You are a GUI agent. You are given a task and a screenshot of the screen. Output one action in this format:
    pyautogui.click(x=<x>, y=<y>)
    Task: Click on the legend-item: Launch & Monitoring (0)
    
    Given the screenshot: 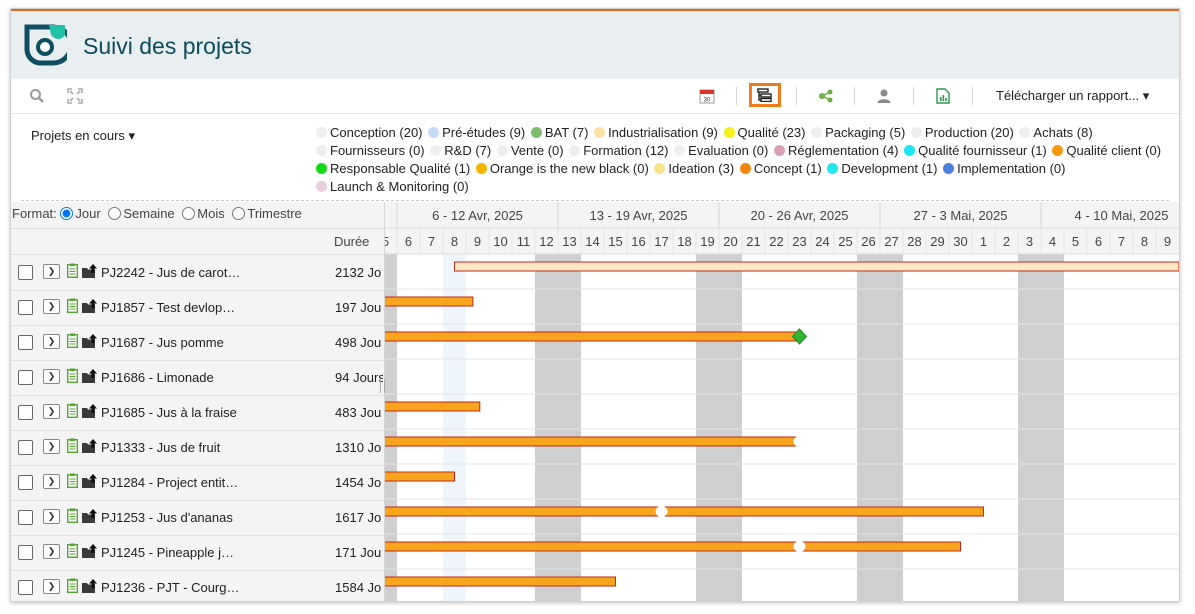 What is the action you would take?
    pyautogui.click(x=392, y=186)
    